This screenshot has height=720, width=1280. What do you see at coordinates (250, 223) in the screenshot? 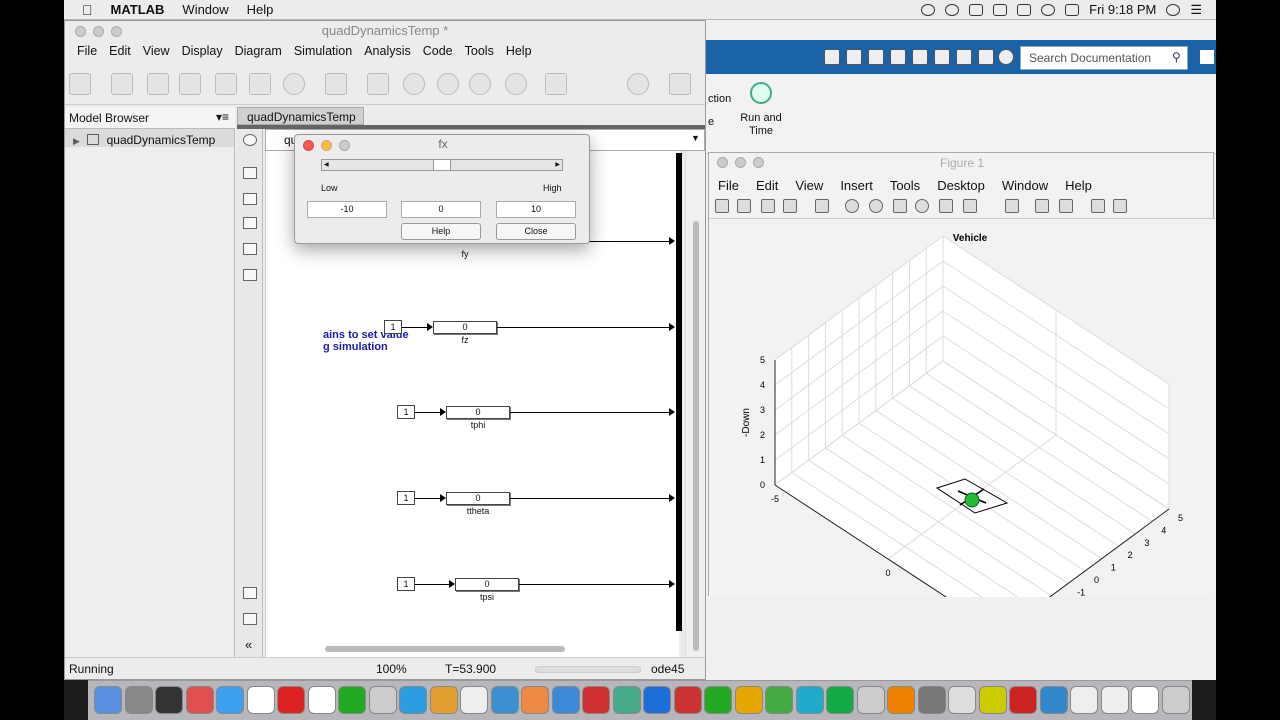
I see `arrow-icon` at bounding box center [250, 223].